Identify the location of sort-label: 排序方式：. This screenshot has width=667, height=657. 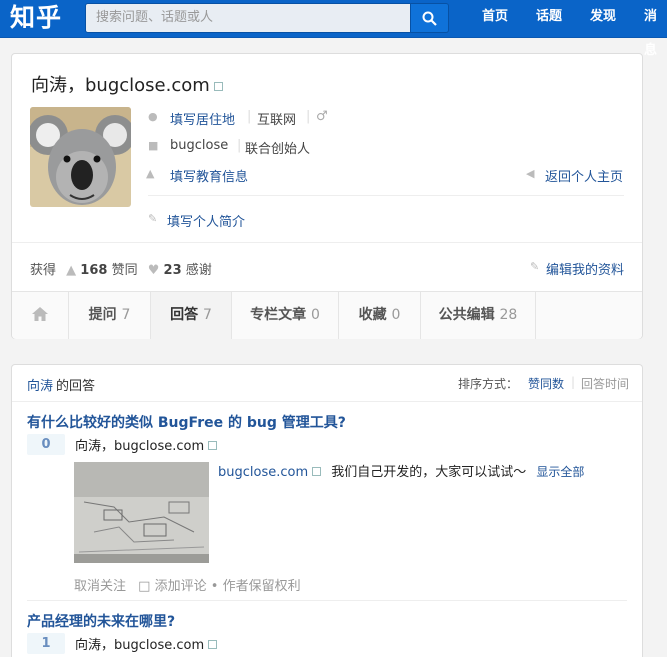
(488, 384).